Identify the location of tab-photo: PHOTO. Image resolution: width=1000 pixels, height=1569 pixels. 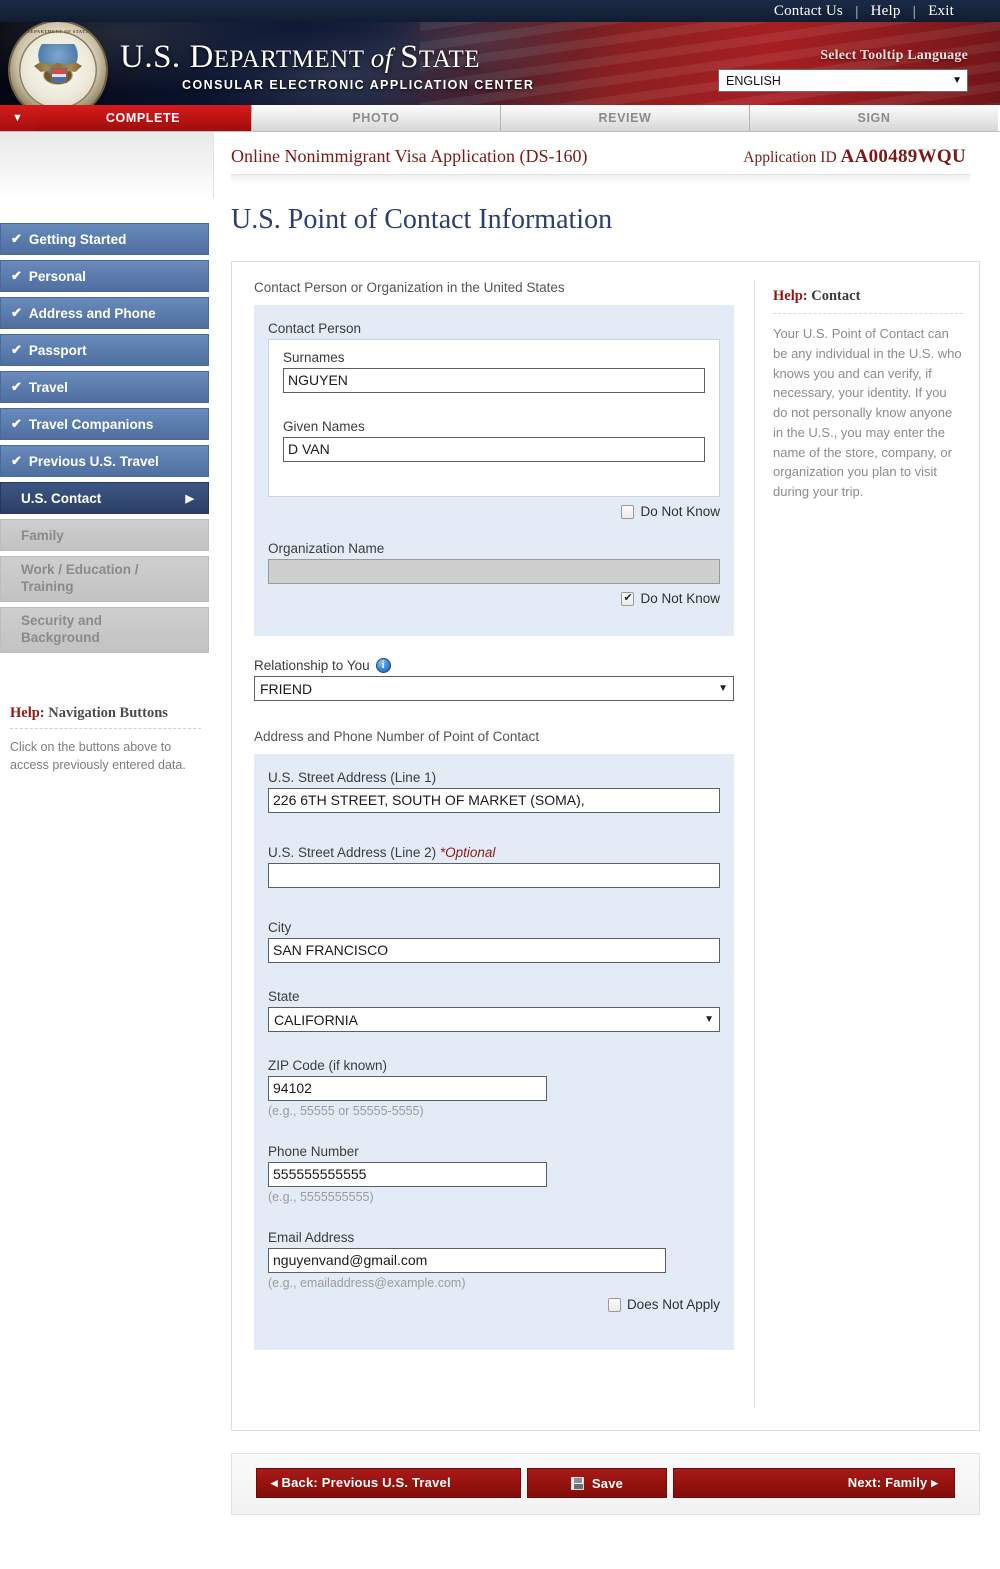
(375, 118).